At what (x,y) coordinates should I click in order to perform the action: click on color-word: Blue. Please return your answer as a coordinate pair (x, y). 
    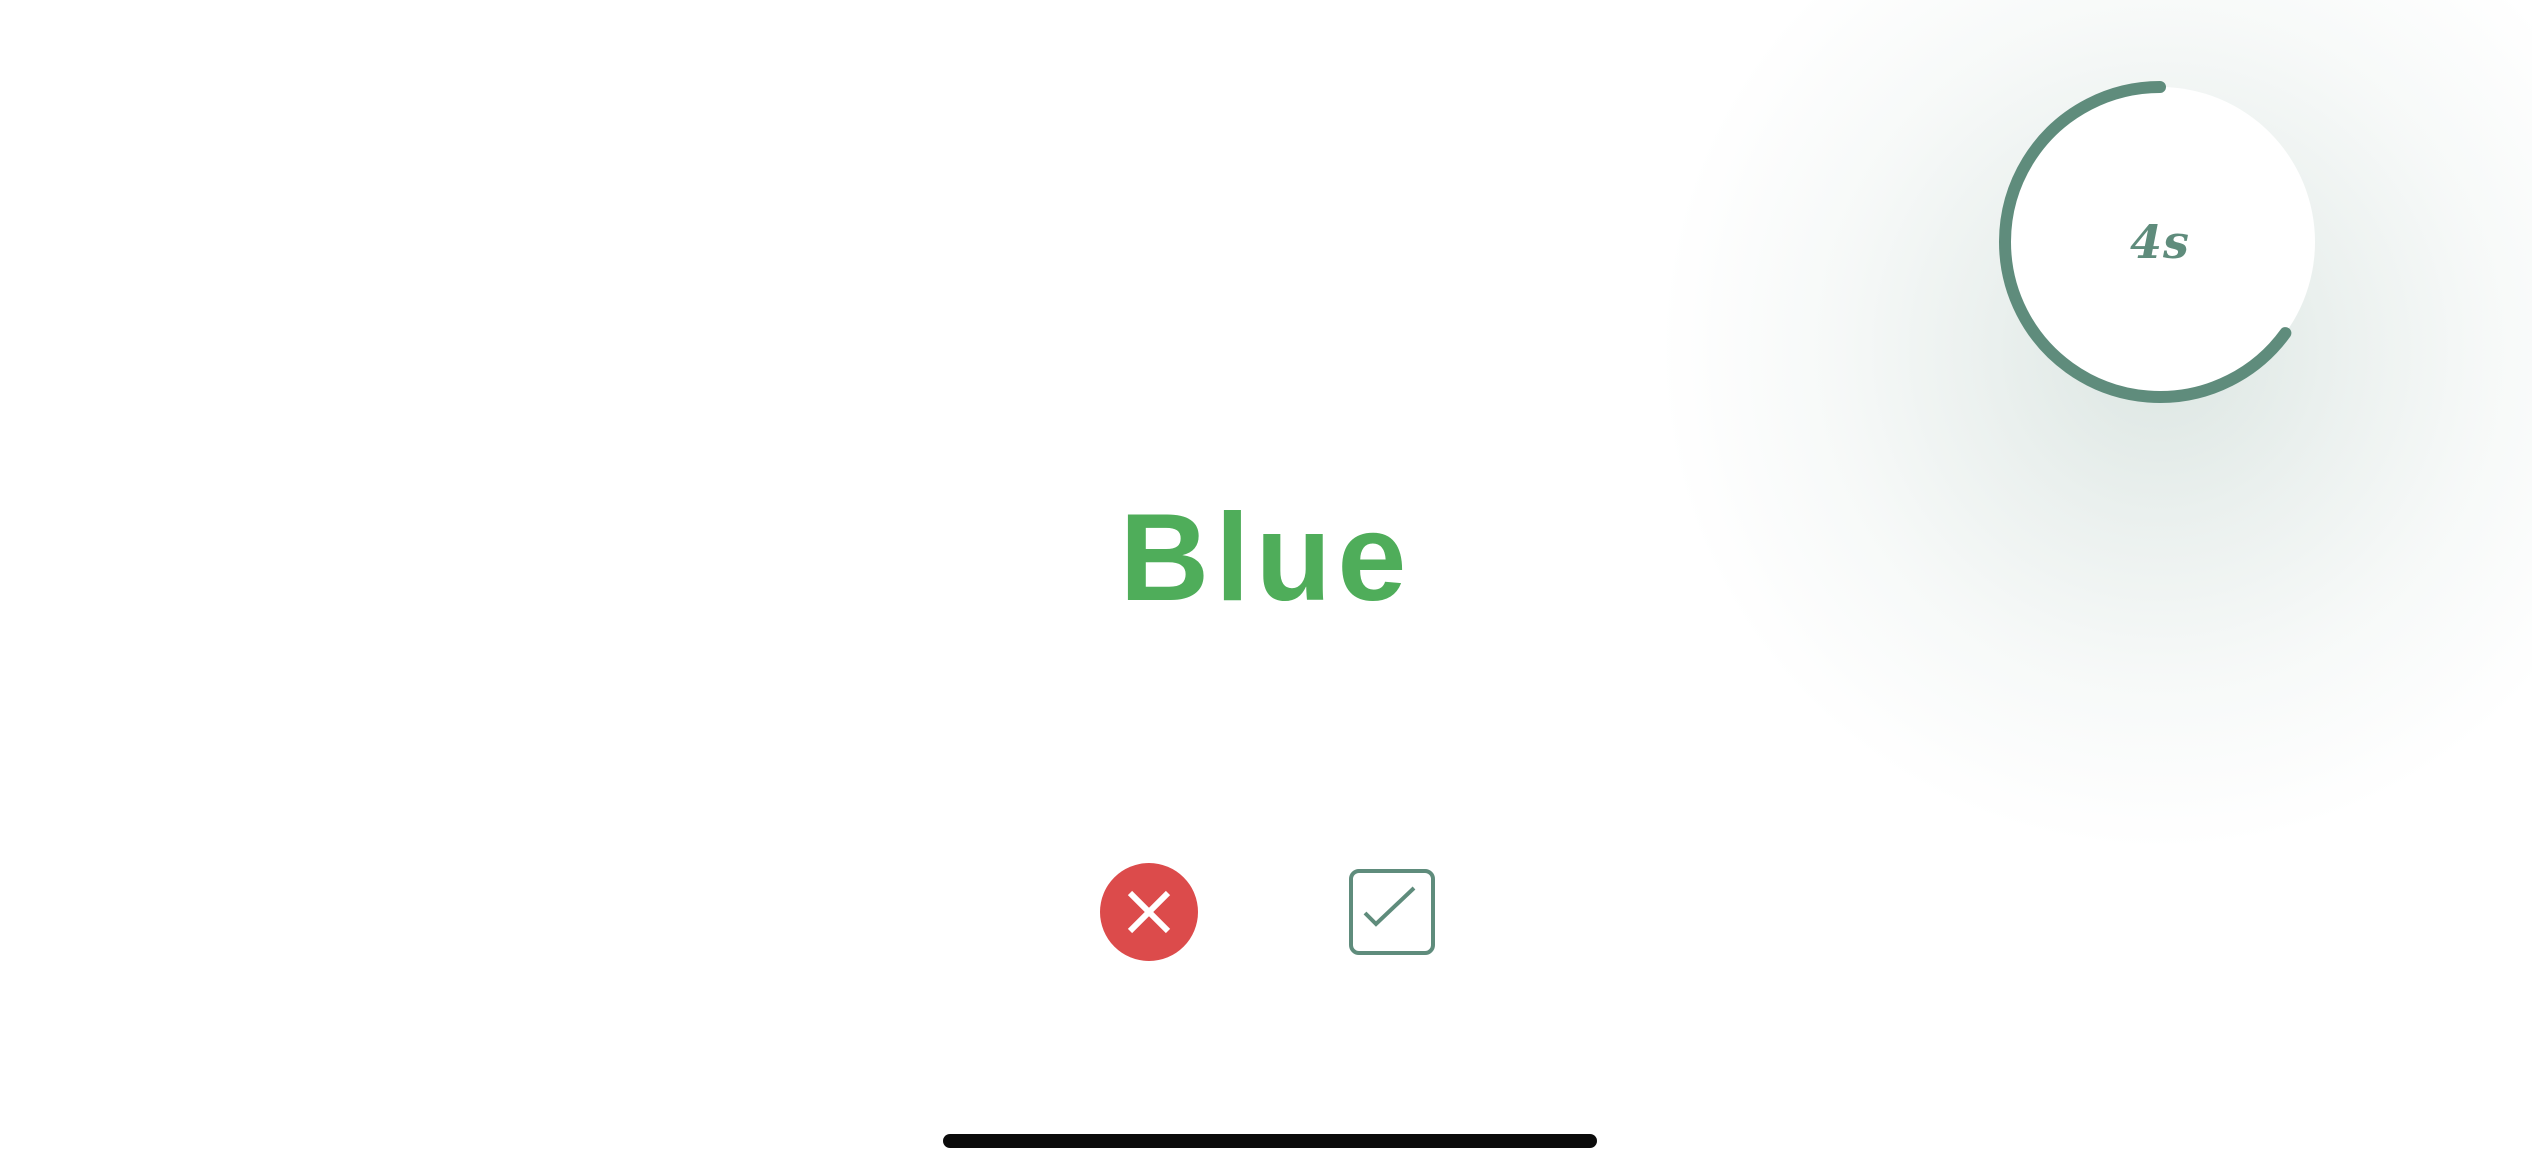
    Looking at the image, I should click on (1266, 558).